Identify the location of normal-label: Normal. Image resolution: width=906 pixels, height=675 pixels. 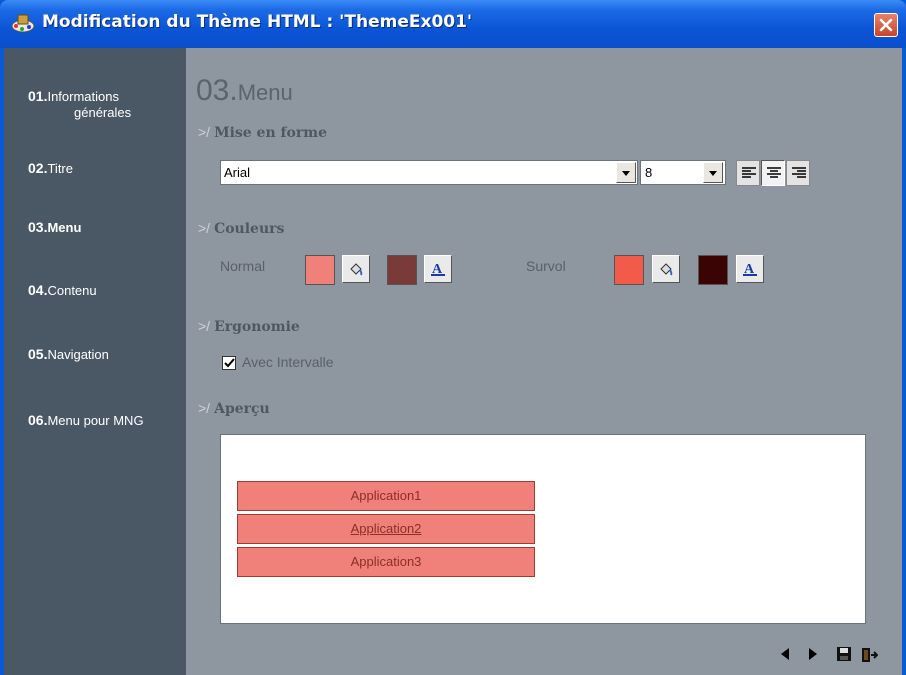
(243, 266).